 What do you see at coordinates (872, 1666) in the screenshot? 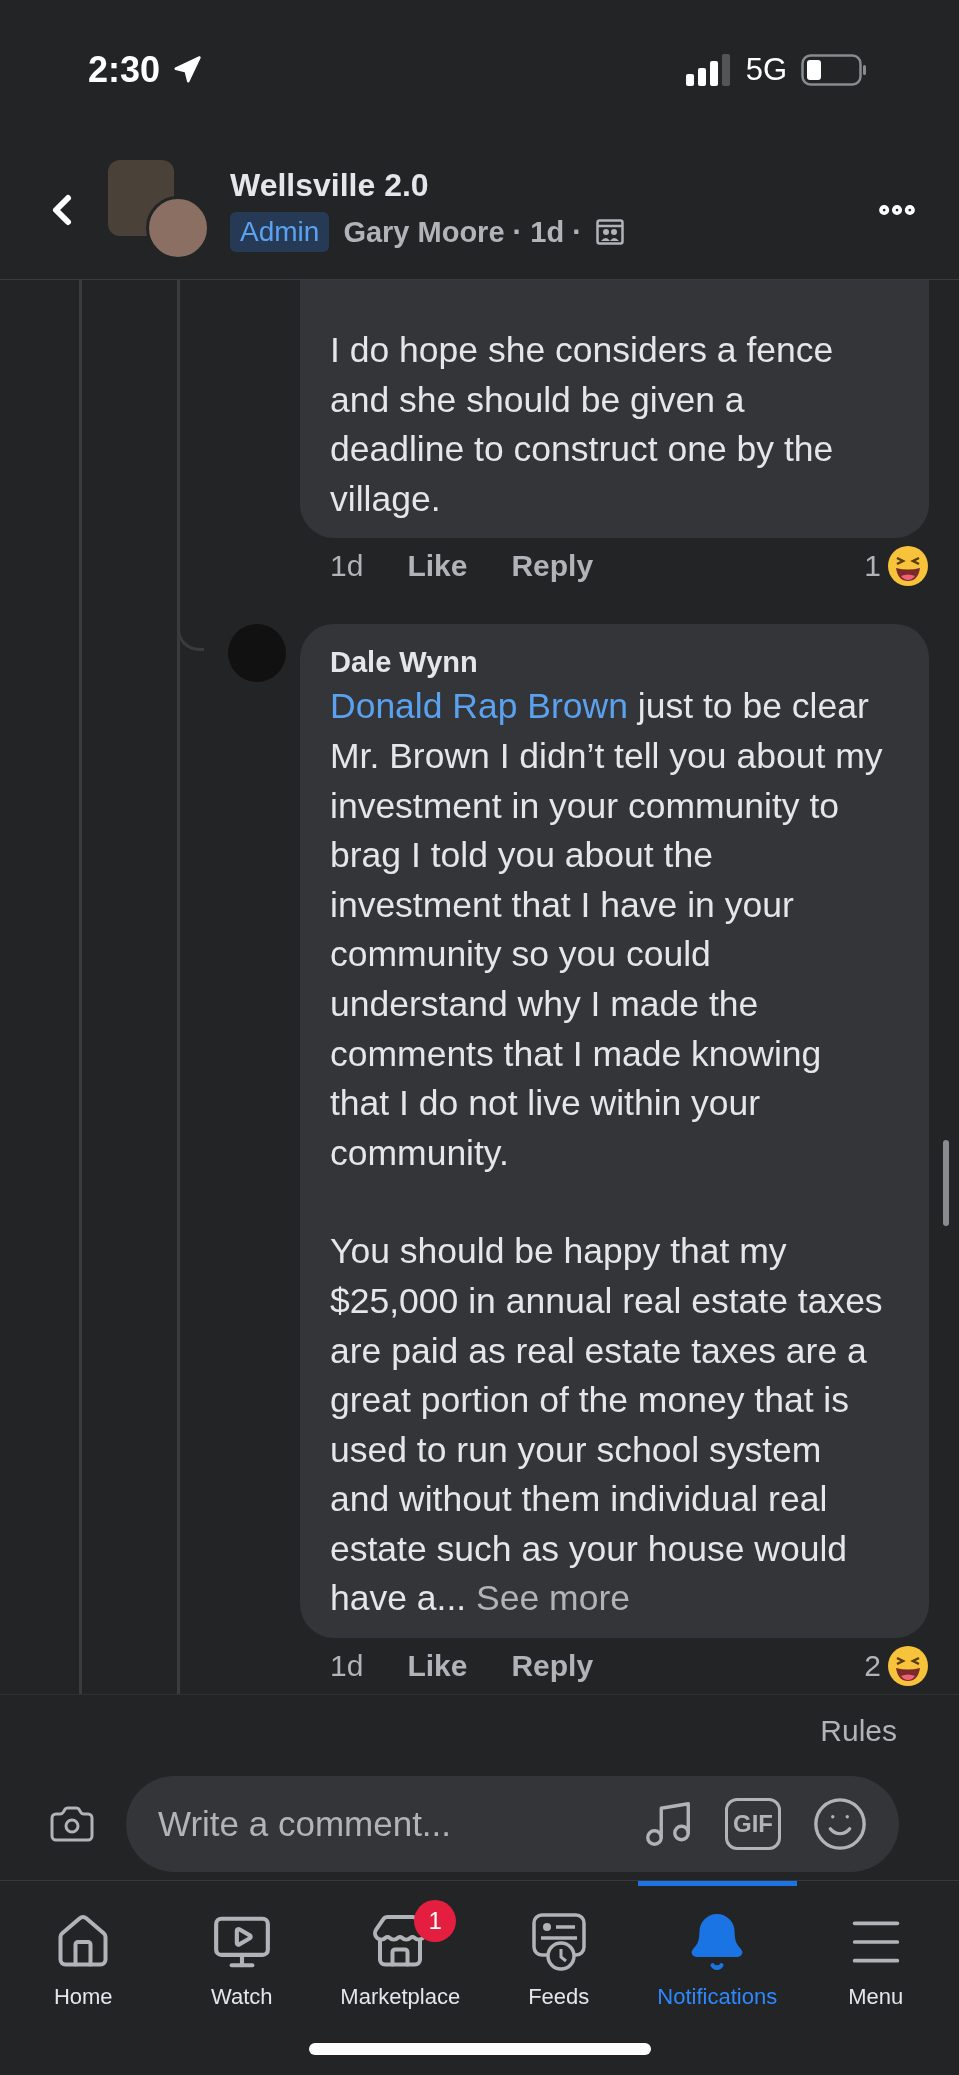
I see `reaction-count: 2` at bounding box center [872, 1666].